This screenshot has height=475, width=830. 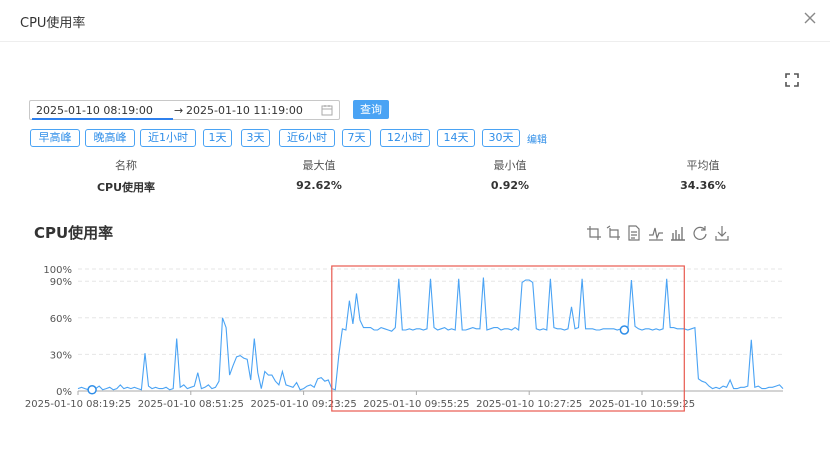 I want to click on y-tick-label: 100%, so click(x=57, y=270).